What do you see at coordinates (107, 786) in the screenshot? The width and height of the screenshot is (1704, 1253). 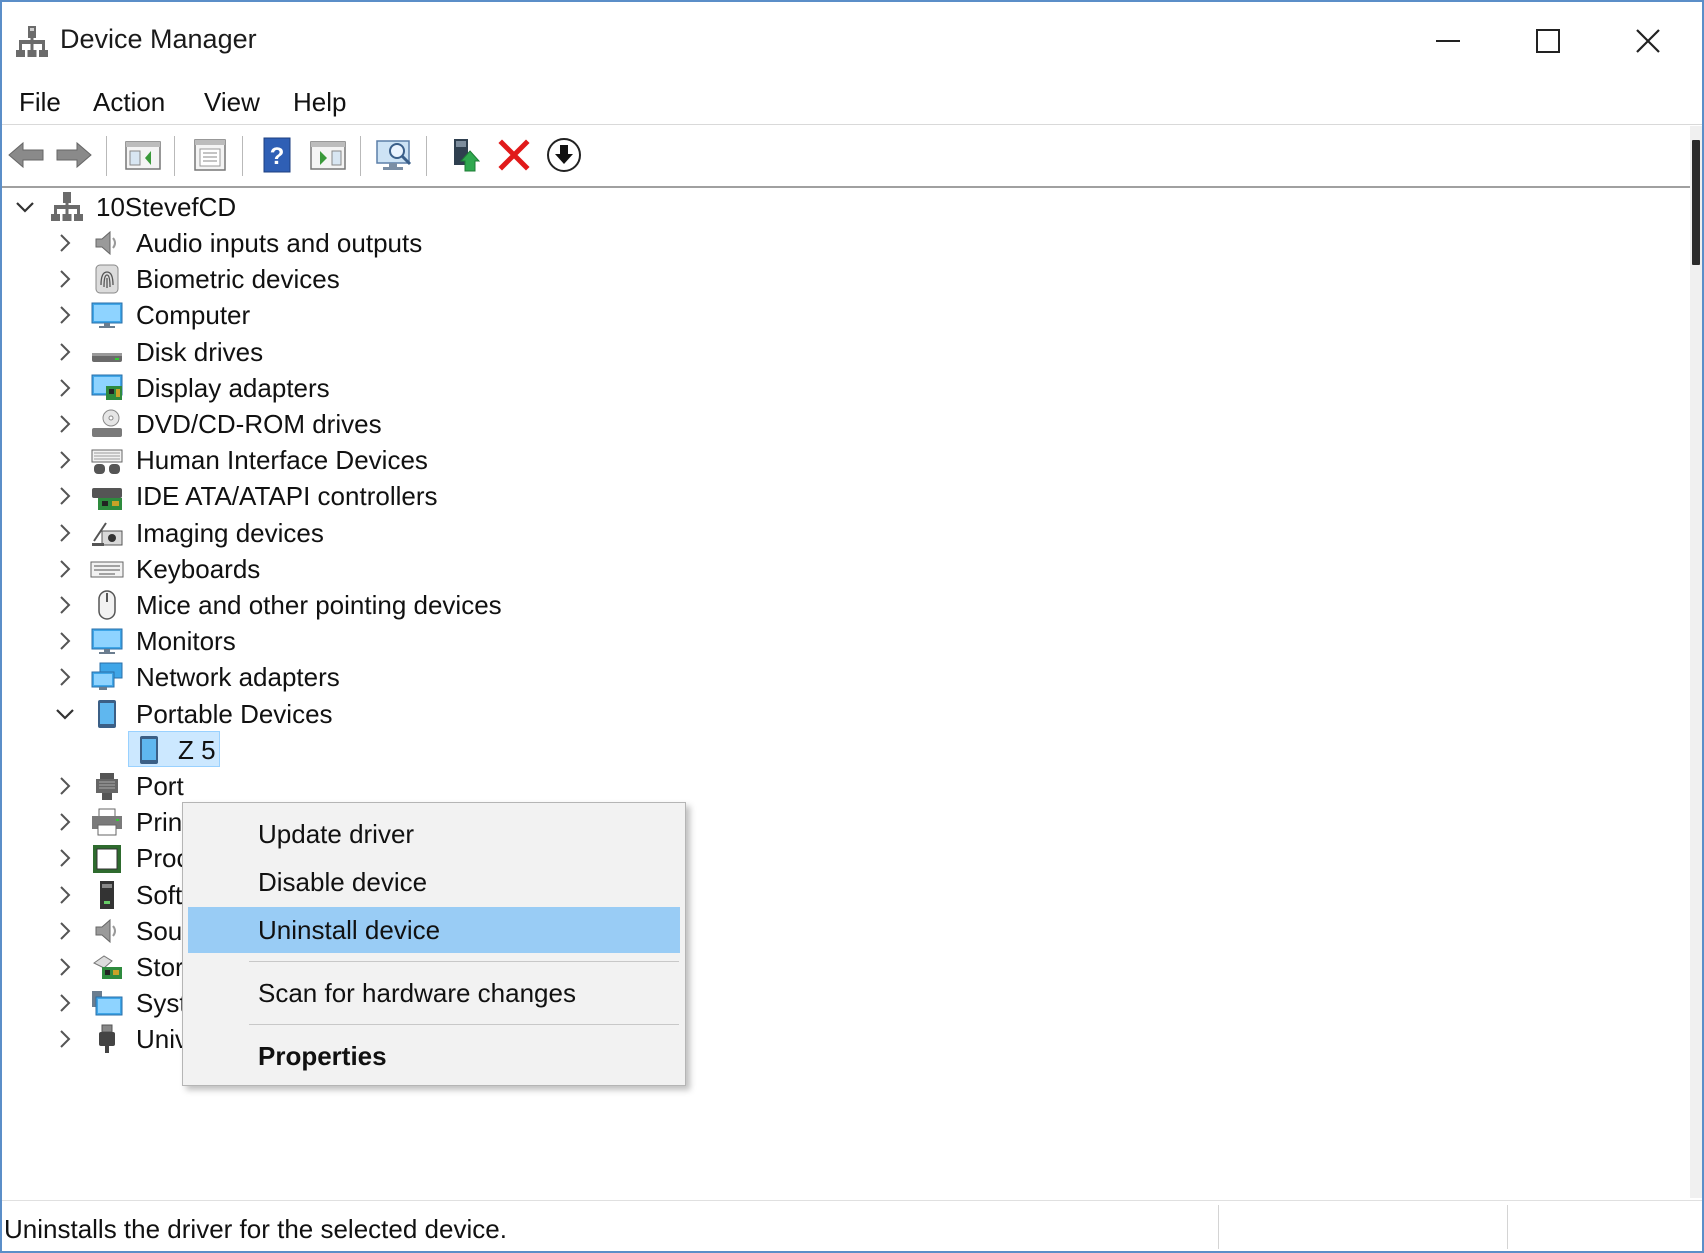 I see `port-icon` at bounding box center [107, 786].